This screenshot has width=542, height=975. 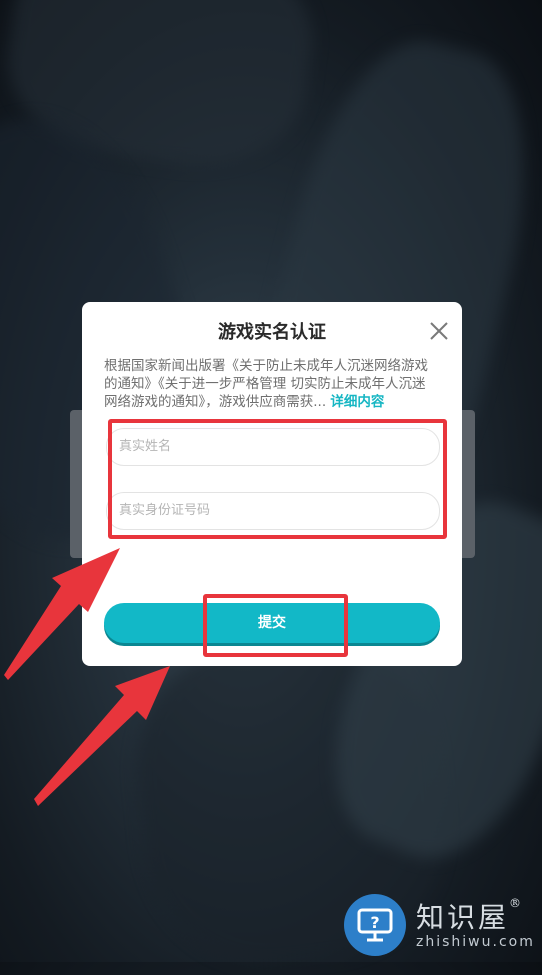 I want to click on help-monitor-icon: ?, so click(x=375, y=925).